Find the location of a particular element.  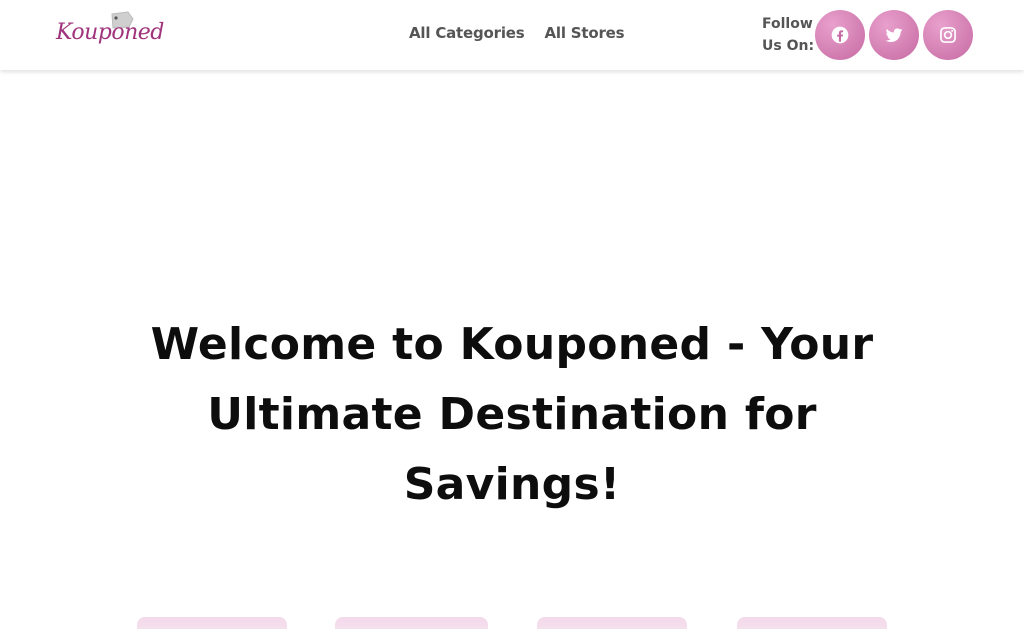

facebook-button is located at coordinates (840, 35).